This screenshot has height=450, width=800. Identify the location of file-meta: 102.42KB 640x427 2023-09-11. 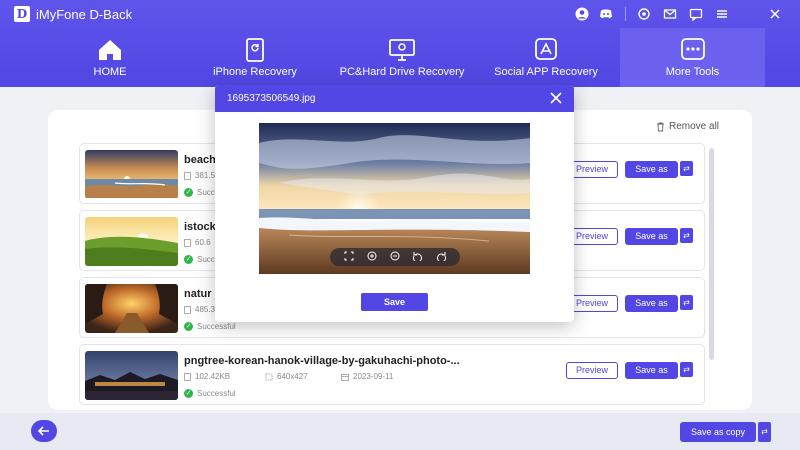
(288, 376).